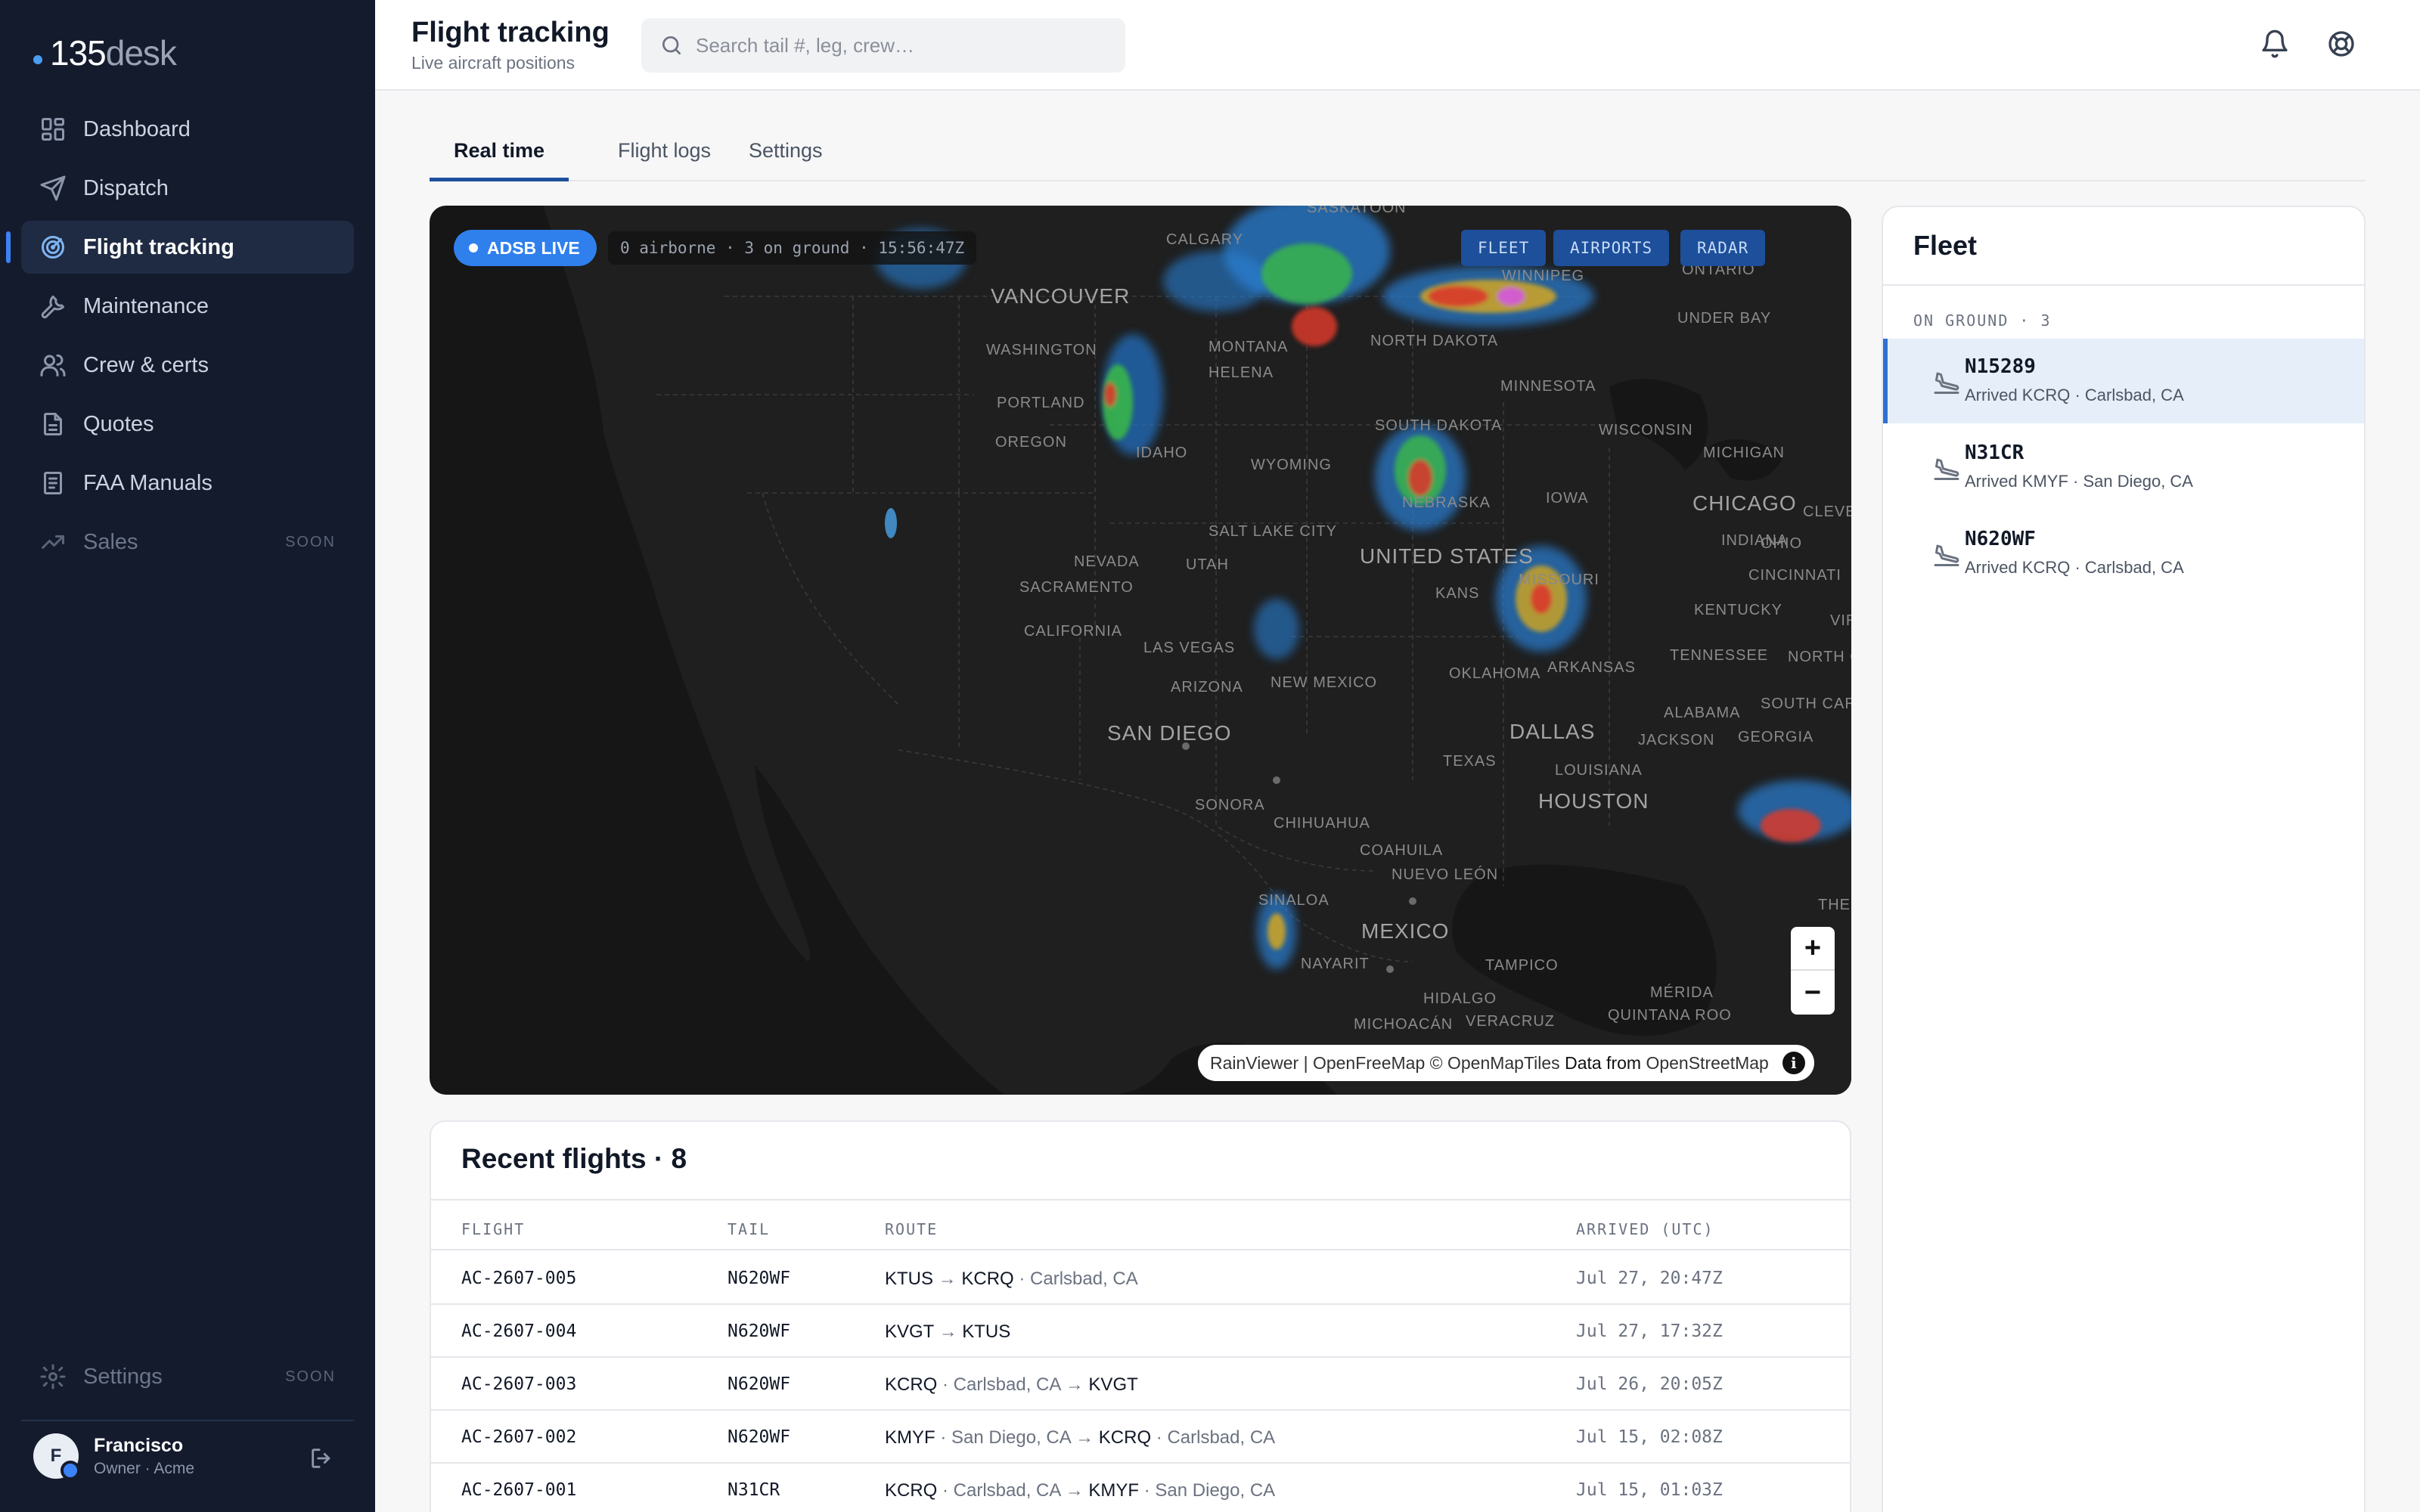  Describe the element at coordinates (148, 482) in the screenshot. I see `sidebar-item-label: FAA Manuals` at that location.